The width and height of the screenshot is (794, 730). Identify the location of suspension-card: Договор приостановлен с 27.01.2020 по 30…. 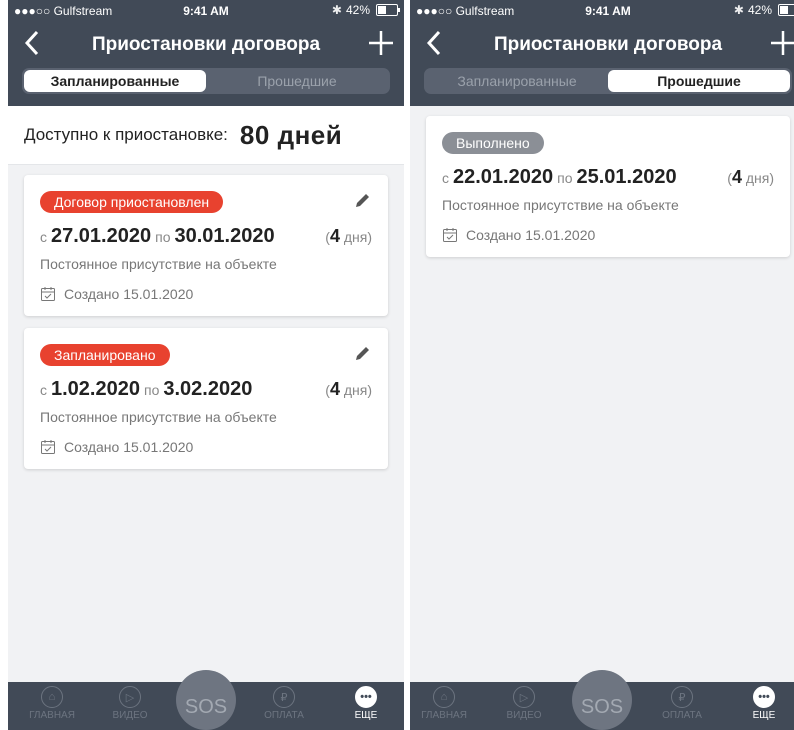
(206, 245).